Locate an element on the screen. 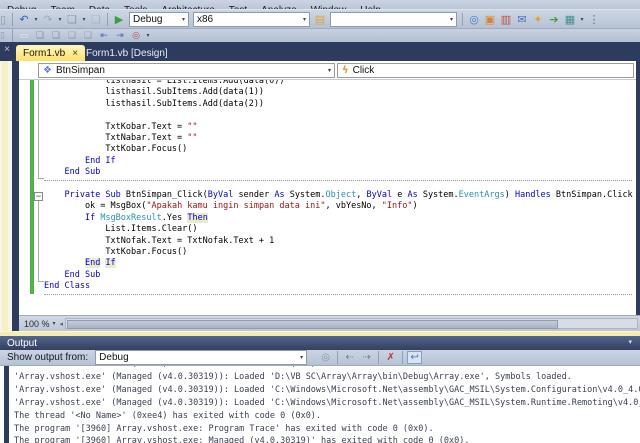 The image size is (640, 443). undo-dropdown-caret: ▾ is located at coordinates (36, 19).